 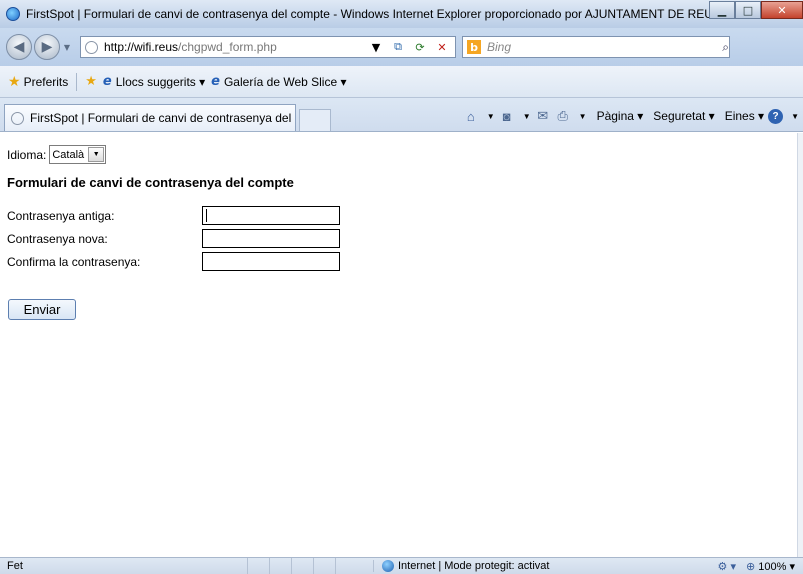 What do you see at coordinates (173, 238) in the screenshot?
I see `new-password-row: Contrasenya nova:` at bounding box center [173, 238].